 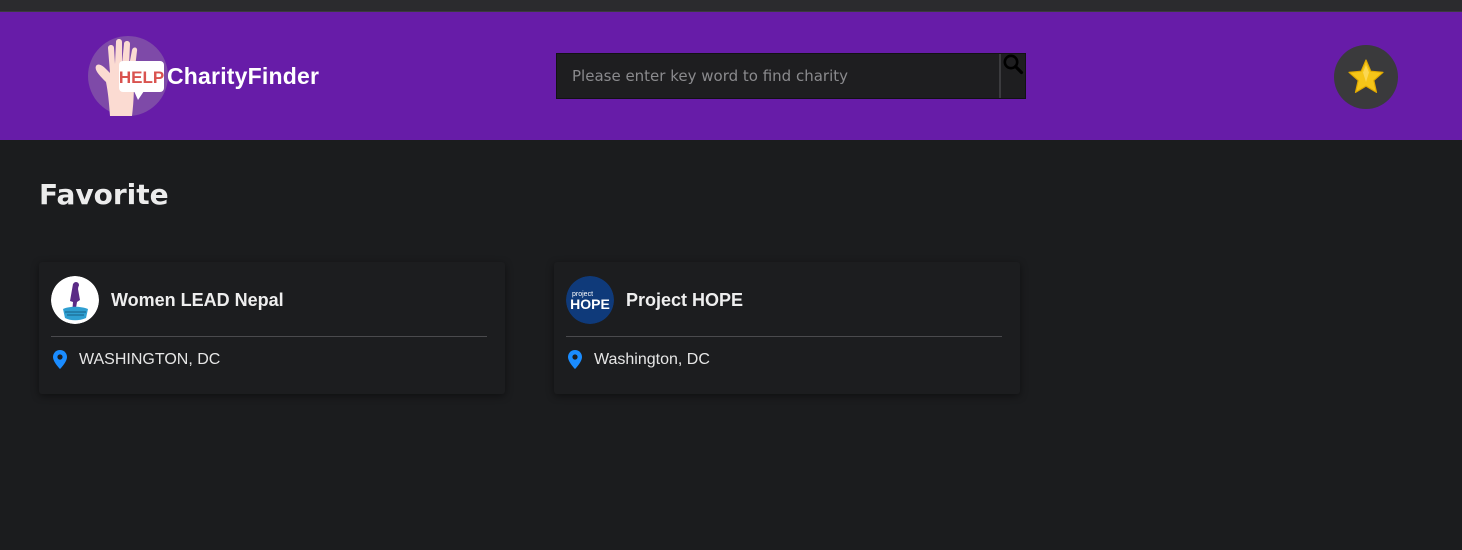 I want to click on card-header: Women LEAD Nepal, so click(x=269, y=300).